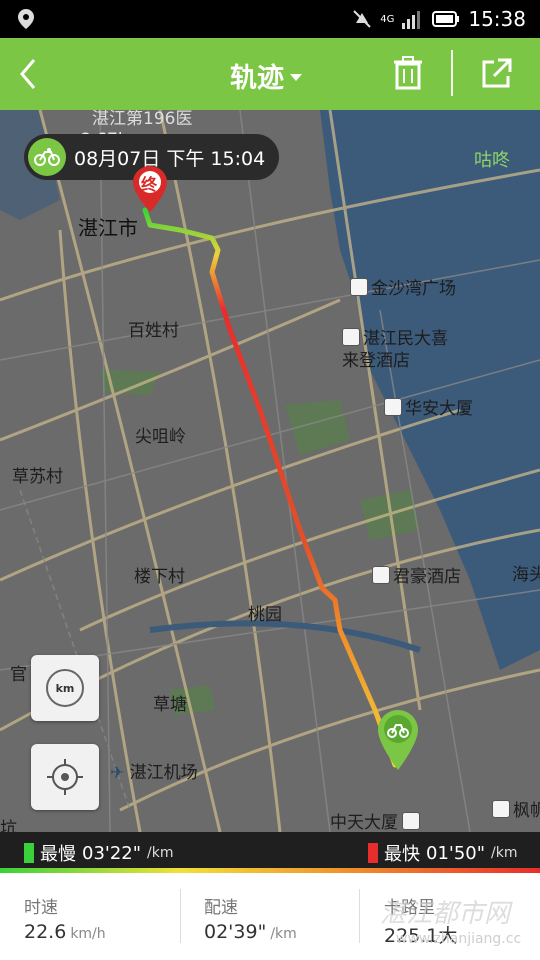 Image resolution: width=540 pixels, height=960 pixels. Describe the element at coordinates (160, 853) in the screenshot. I see `slowest-unit: /km` at that location.